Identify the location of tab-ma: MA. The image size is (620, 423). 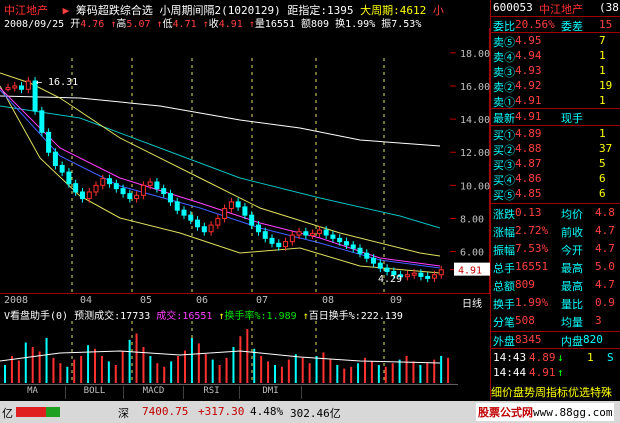
(33, 392).